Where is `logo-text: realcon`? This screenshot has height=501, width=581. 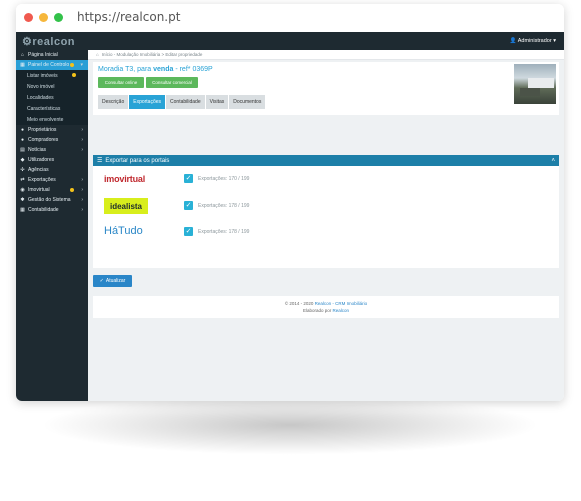 logo-text: realcon is located at coordinates (54, 41).